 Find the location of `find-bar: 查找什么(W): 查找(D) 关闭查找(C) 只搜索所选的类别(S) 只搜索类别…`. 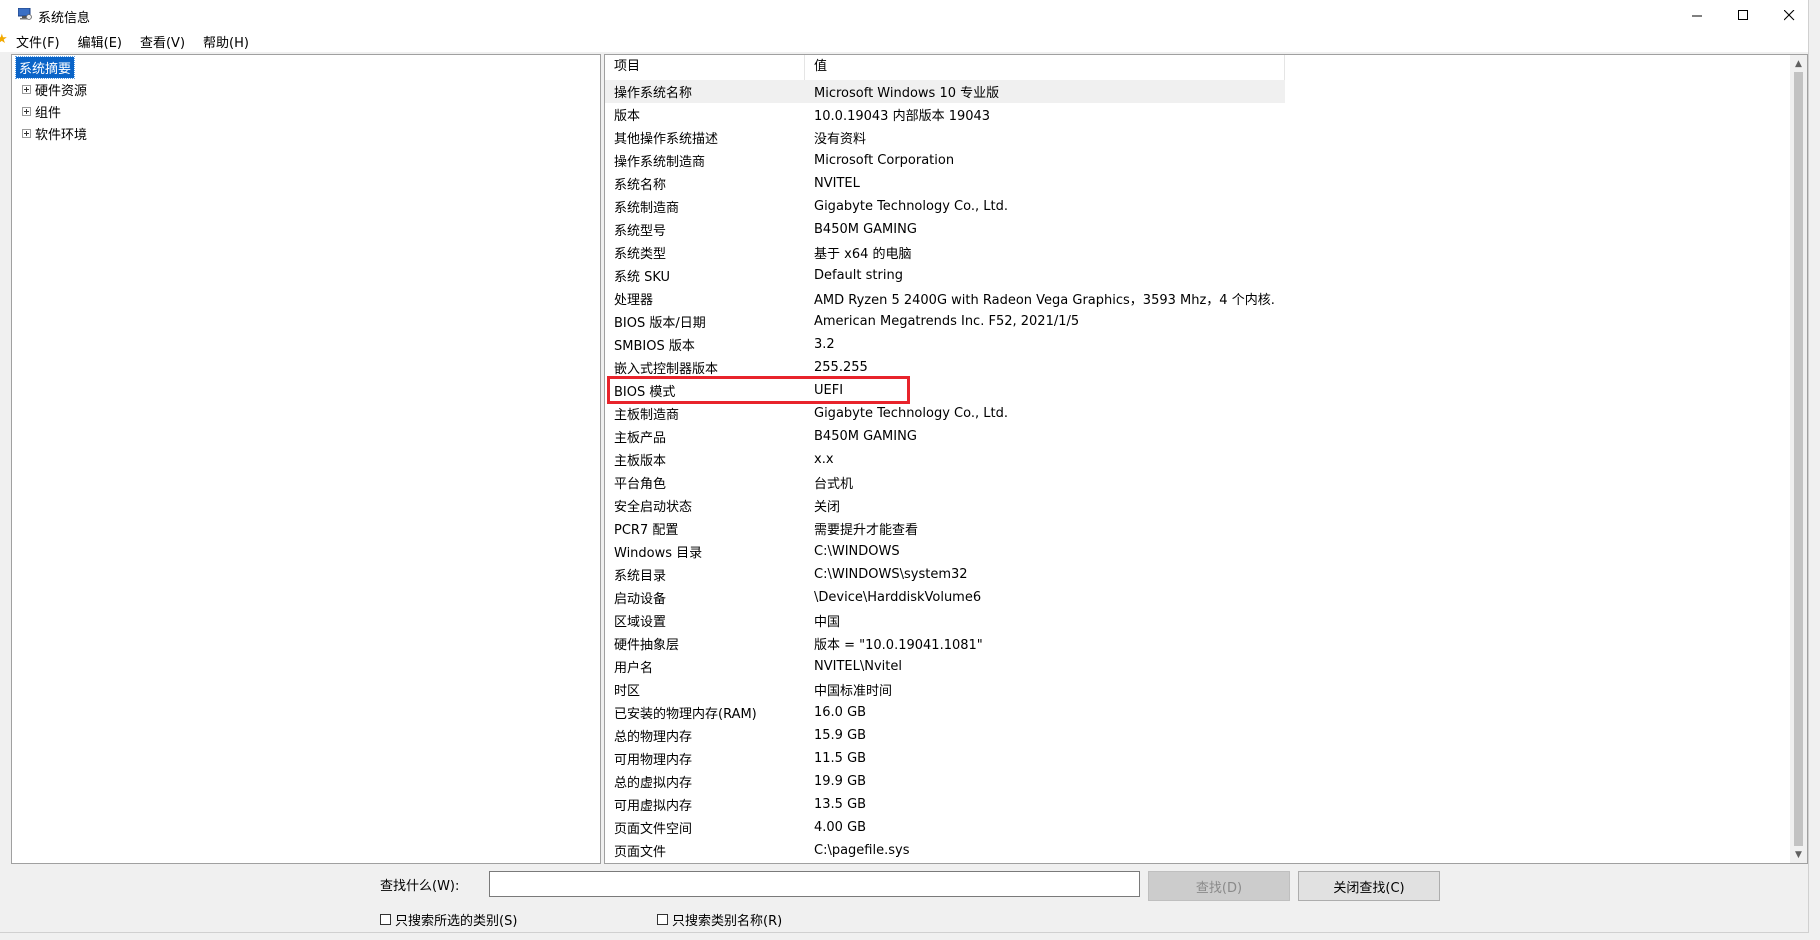

find-bar: 查找什么(W): 查找(D) 关闭查找(C) 只搜索所选的类别(S) 只搜索类别… is located at coordinates (904, 899).